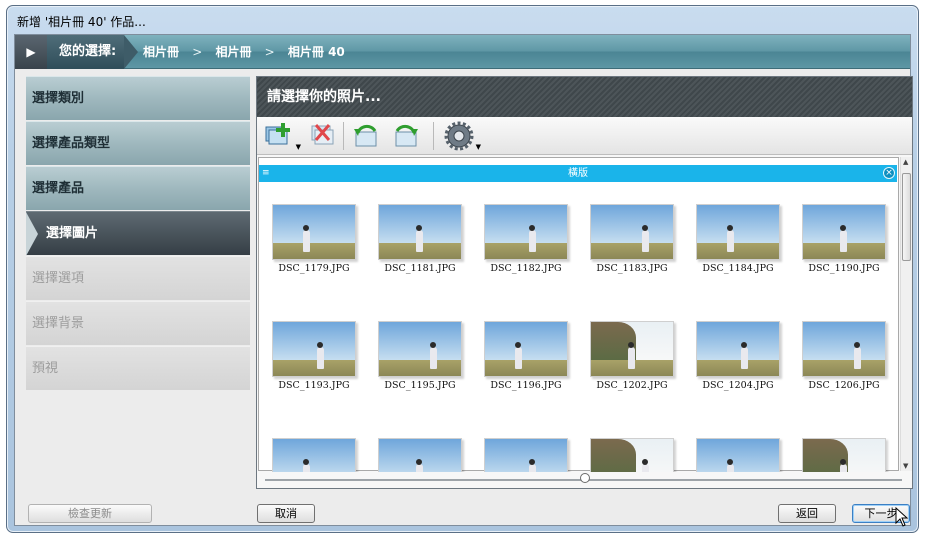 The width and height of the screenshot is (925, 539). I want to click on photo-filename: DSC_1196.JPG, so click(526, 385).